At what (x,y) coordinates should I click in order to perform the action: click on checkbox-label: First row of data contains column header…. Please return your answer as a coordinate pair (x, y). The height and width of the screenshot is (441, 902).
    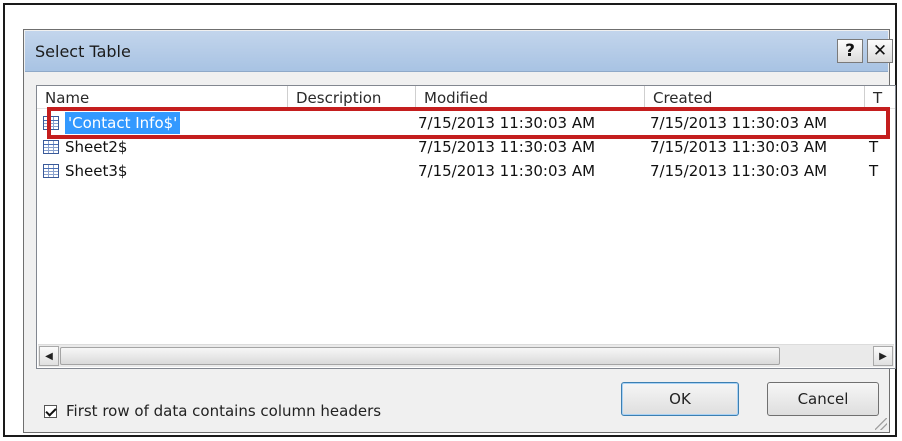
    Looking at the image, I should click on (224, 411).